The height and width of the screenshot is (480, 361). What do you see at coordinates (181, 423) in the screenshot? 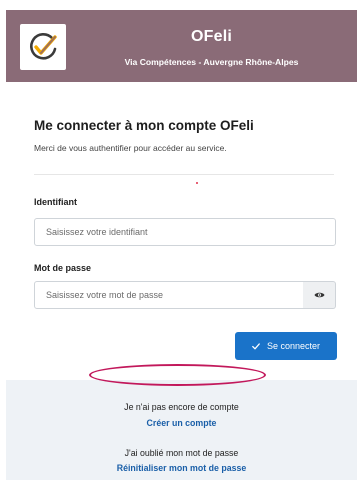
I see `create-account-link: Créer un compte` at bounding box center [181, 423].